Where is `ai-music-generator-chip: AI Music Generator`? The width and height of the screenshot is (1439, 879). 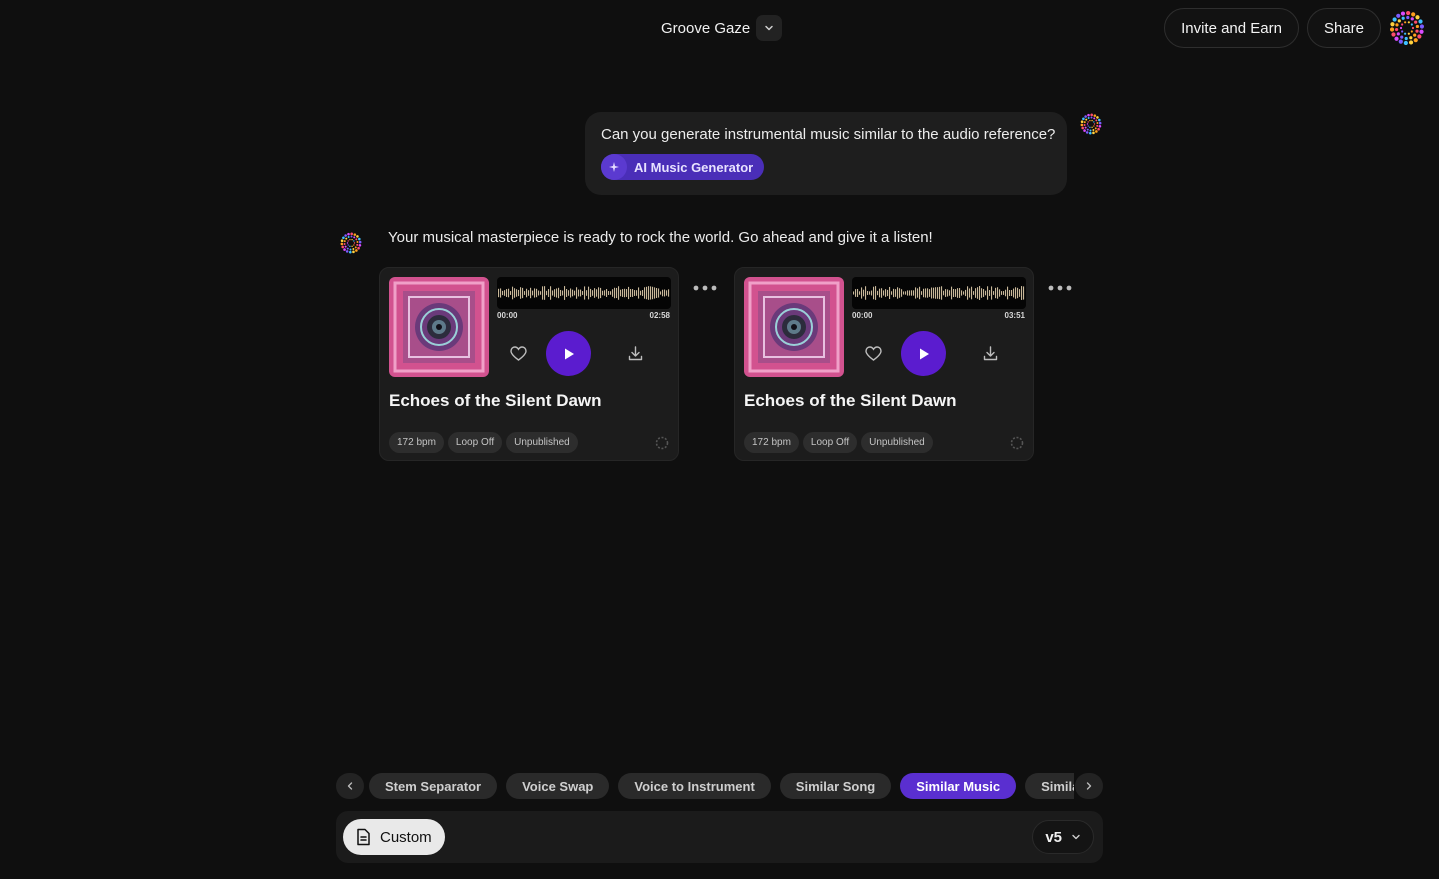
ai-music-generator-chip: AI Music Generator is located at coordinates (683, 167).